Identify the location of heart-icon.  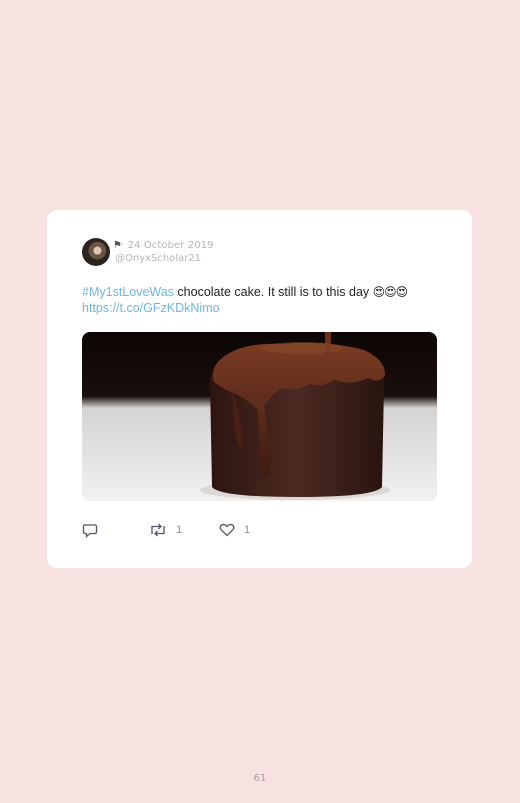
(227, 530).